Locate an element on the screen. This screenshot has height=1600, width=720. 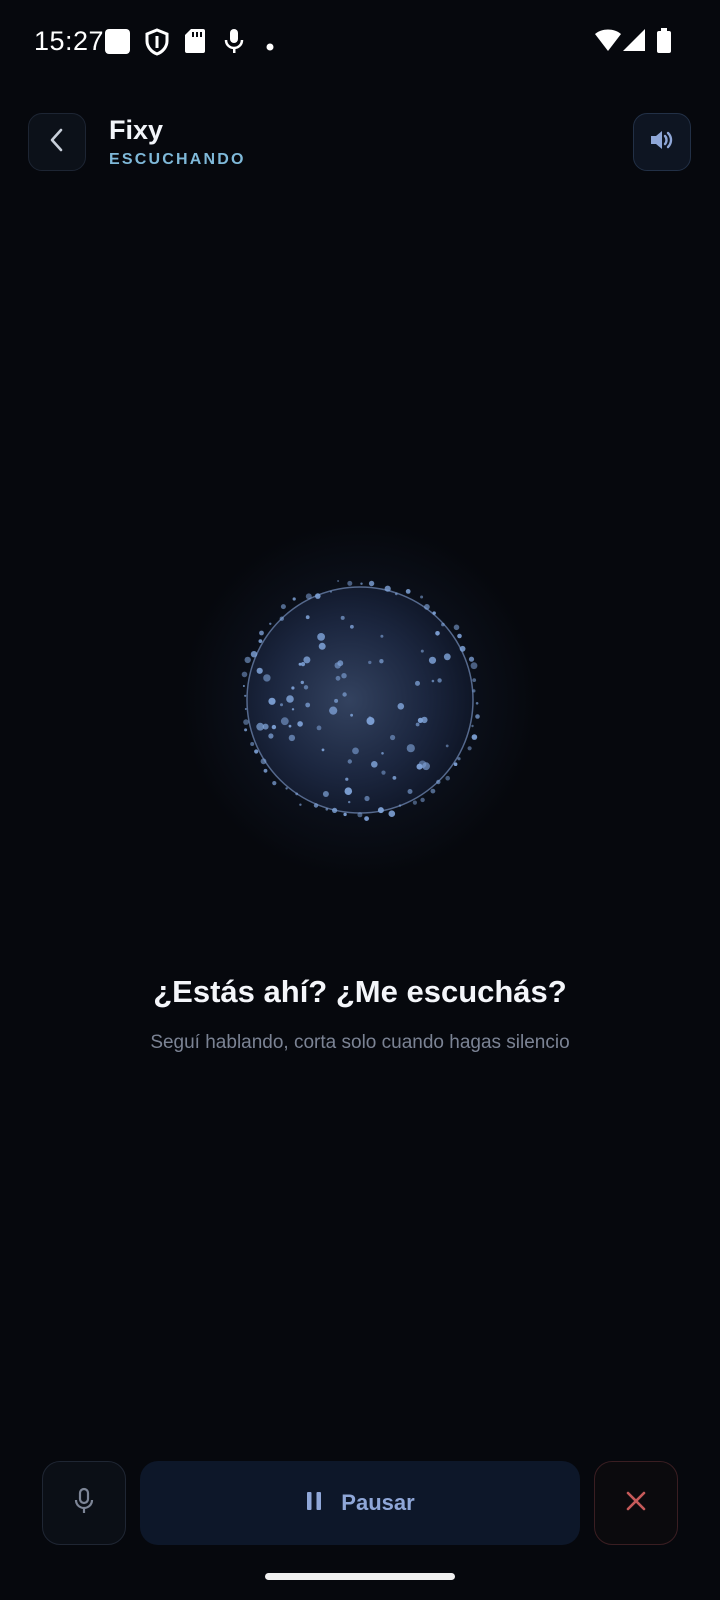
end-session-button is located at coordinates (636, 1503).